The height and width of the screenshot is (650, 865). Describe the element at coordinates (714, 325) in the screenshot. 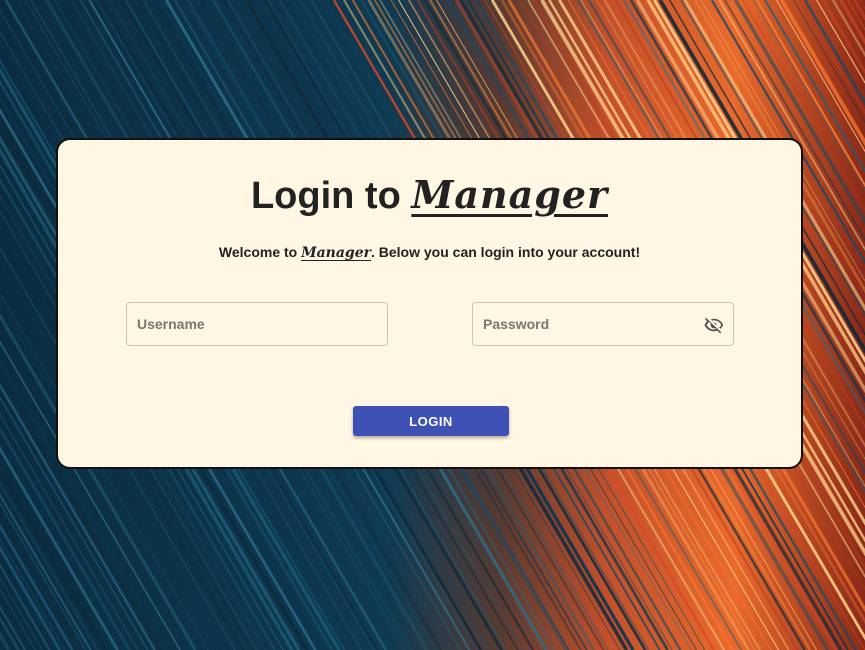

I see `eye-off-icon` at that location.